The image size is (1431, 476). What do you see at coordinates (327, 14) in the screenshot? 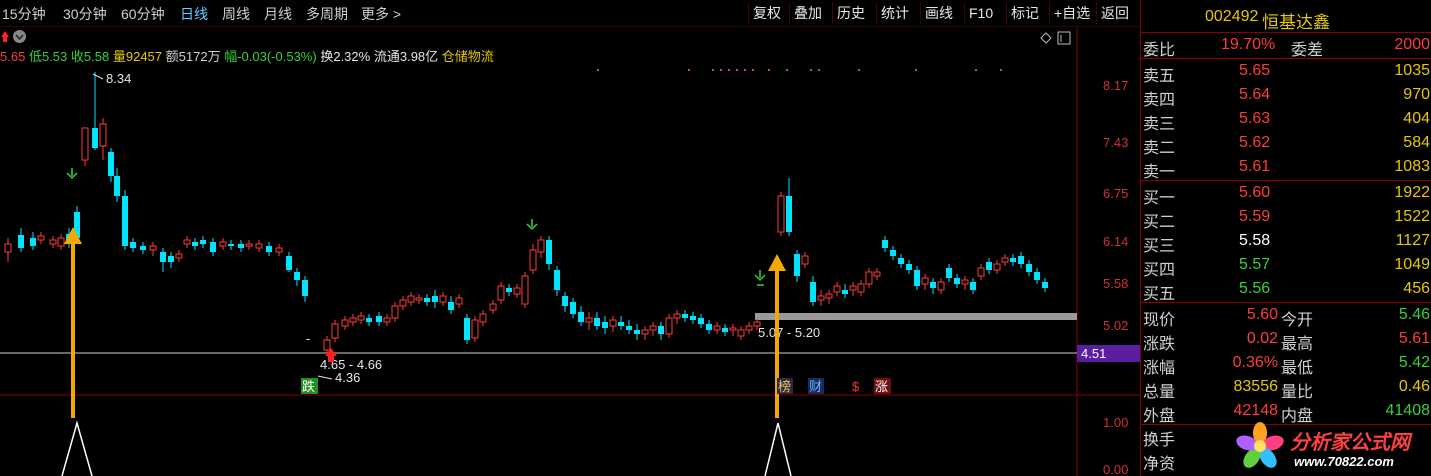
I see `period-multi: 多周期` at bounding box center [327, 14].